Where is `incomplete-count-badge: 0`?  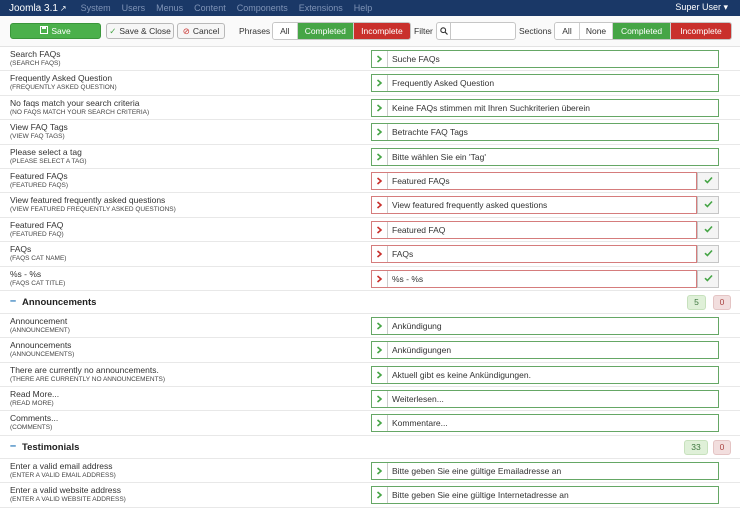 incomplete-count-badge: 0 is located at coordinates (722, 447).